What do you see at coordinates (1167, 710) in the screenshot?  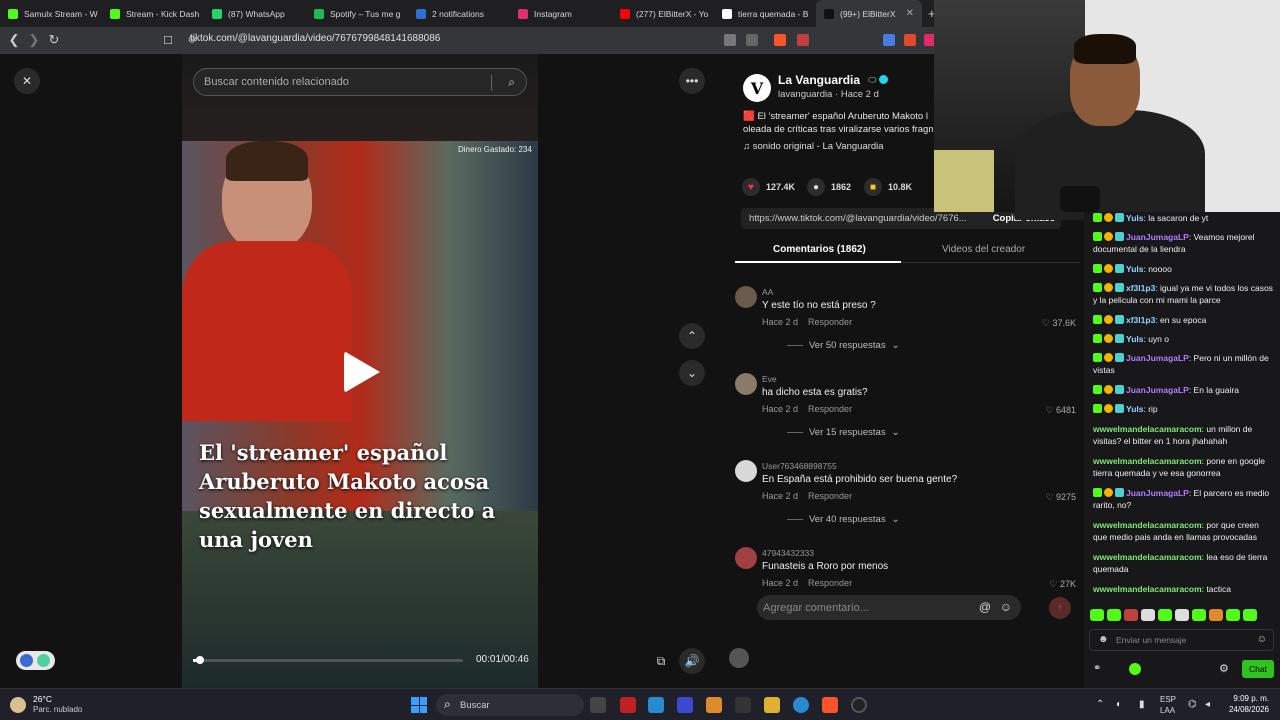 I see `lang-secondary: LAA` at bounding box center [1167, 710].